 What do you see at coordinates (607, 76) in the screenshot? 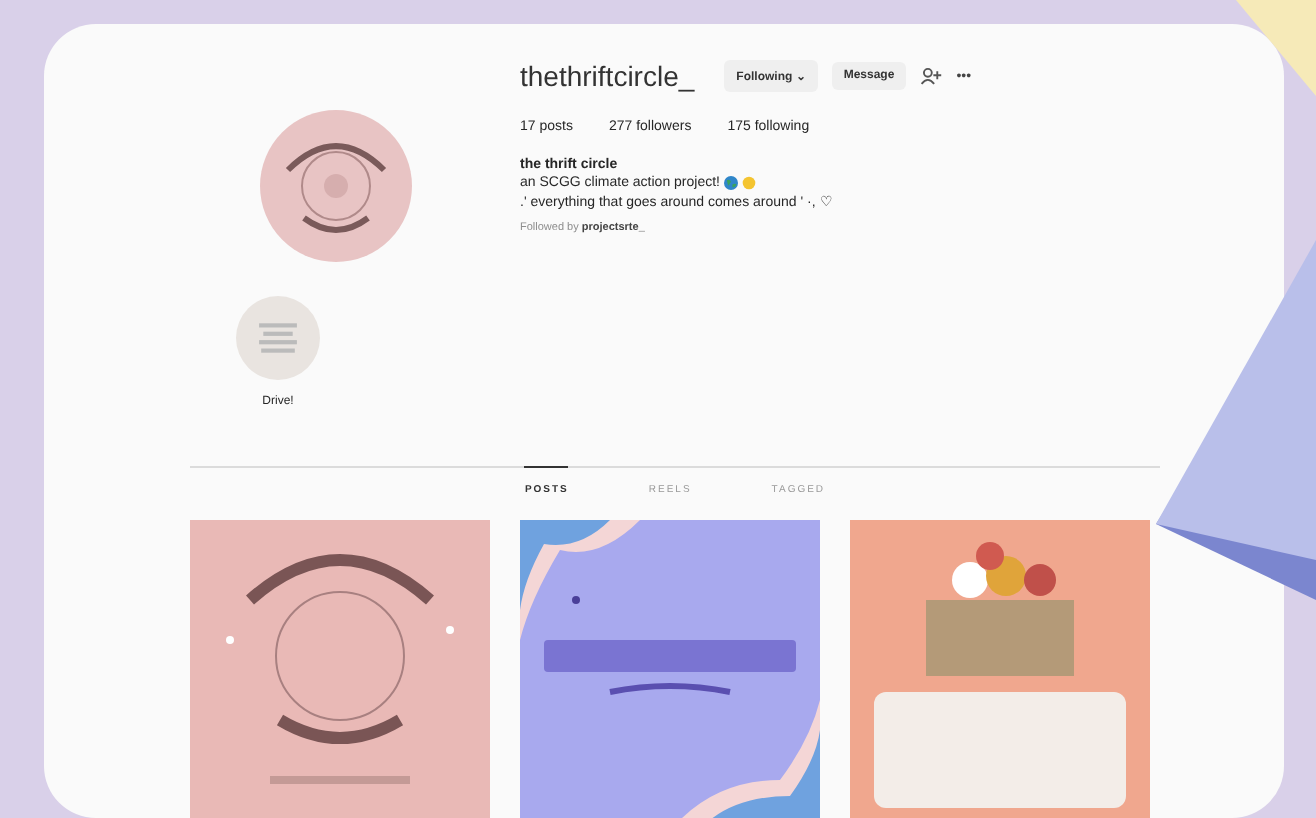
I see `username: thethriftcircle_` at bounding box center [607, 76].